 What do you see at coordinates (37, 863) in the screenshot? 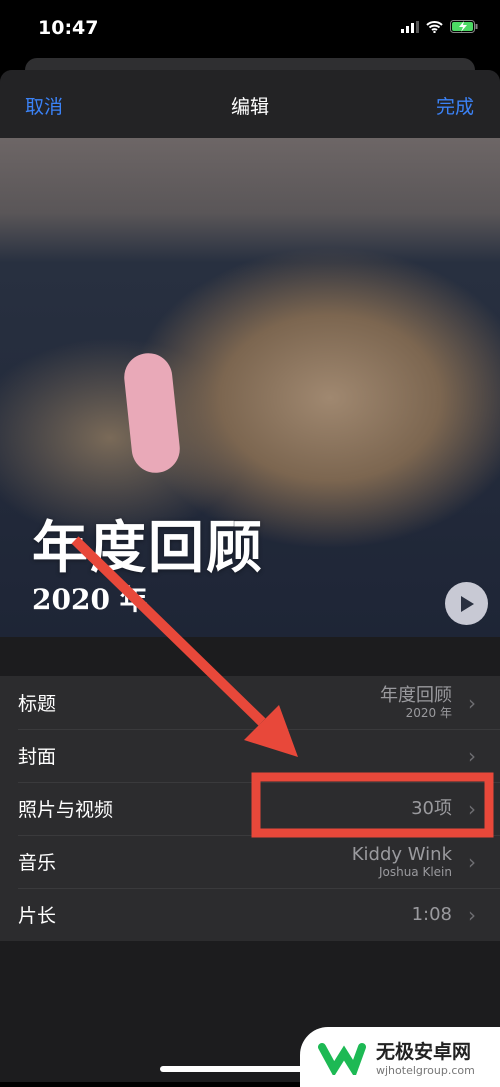
I see `row-label: 音乐` at bounding box center [37, 863].